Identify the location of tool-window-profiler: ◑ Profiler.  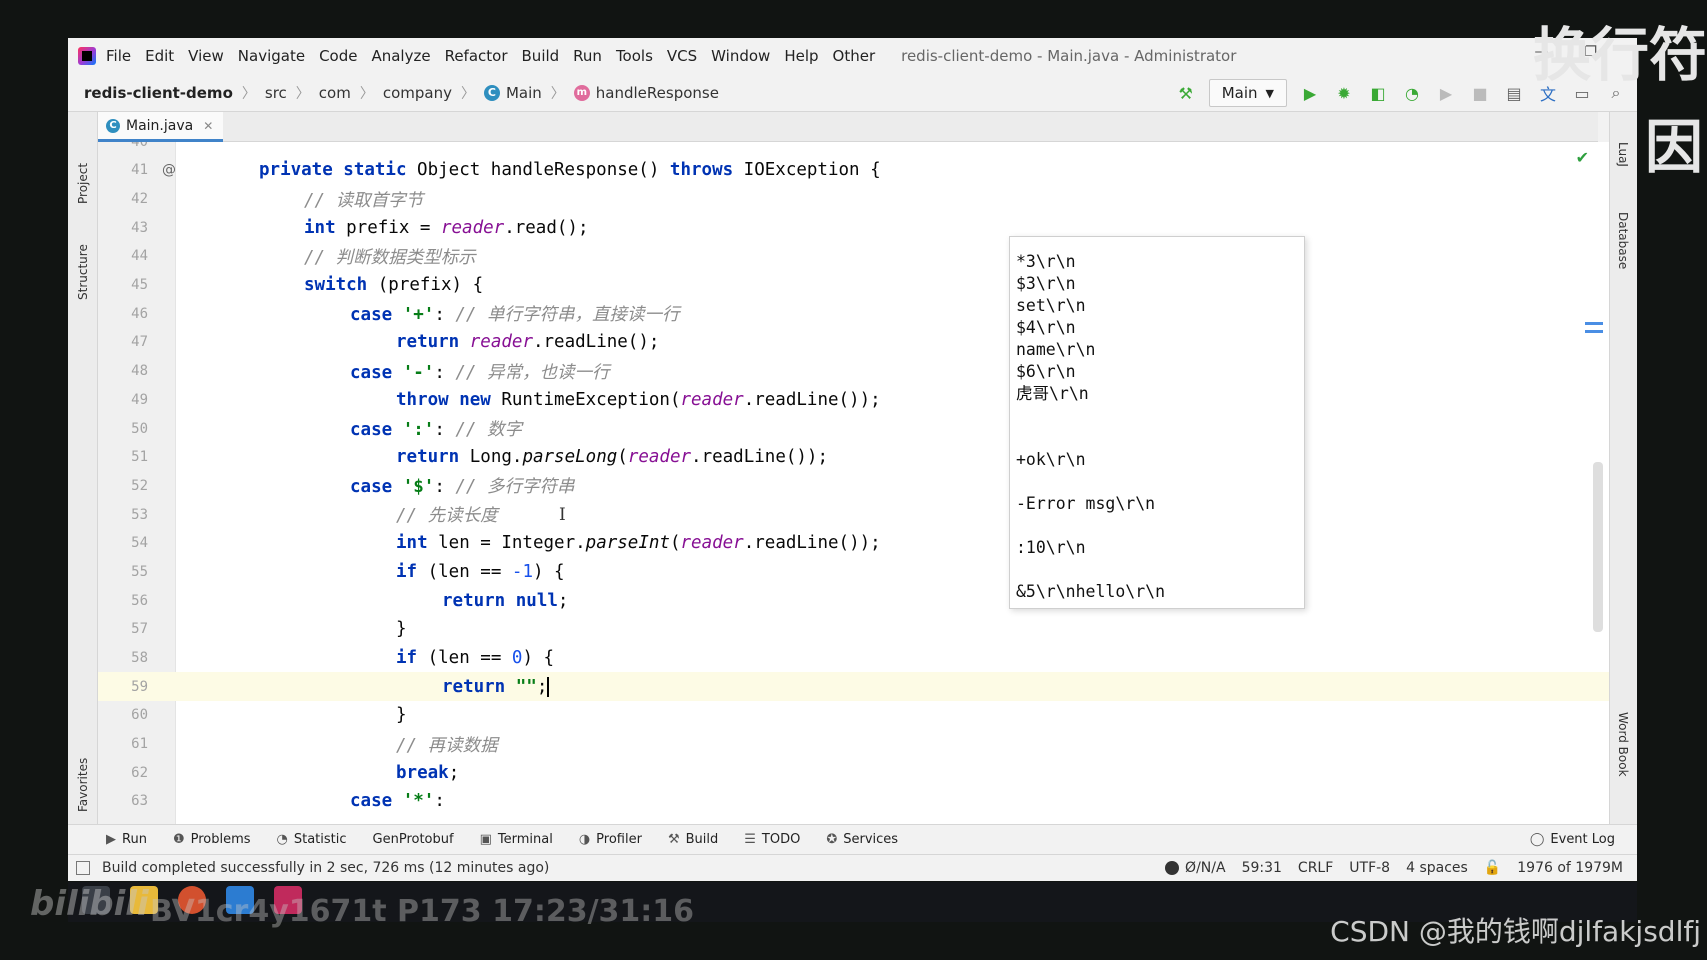
(610, 839).